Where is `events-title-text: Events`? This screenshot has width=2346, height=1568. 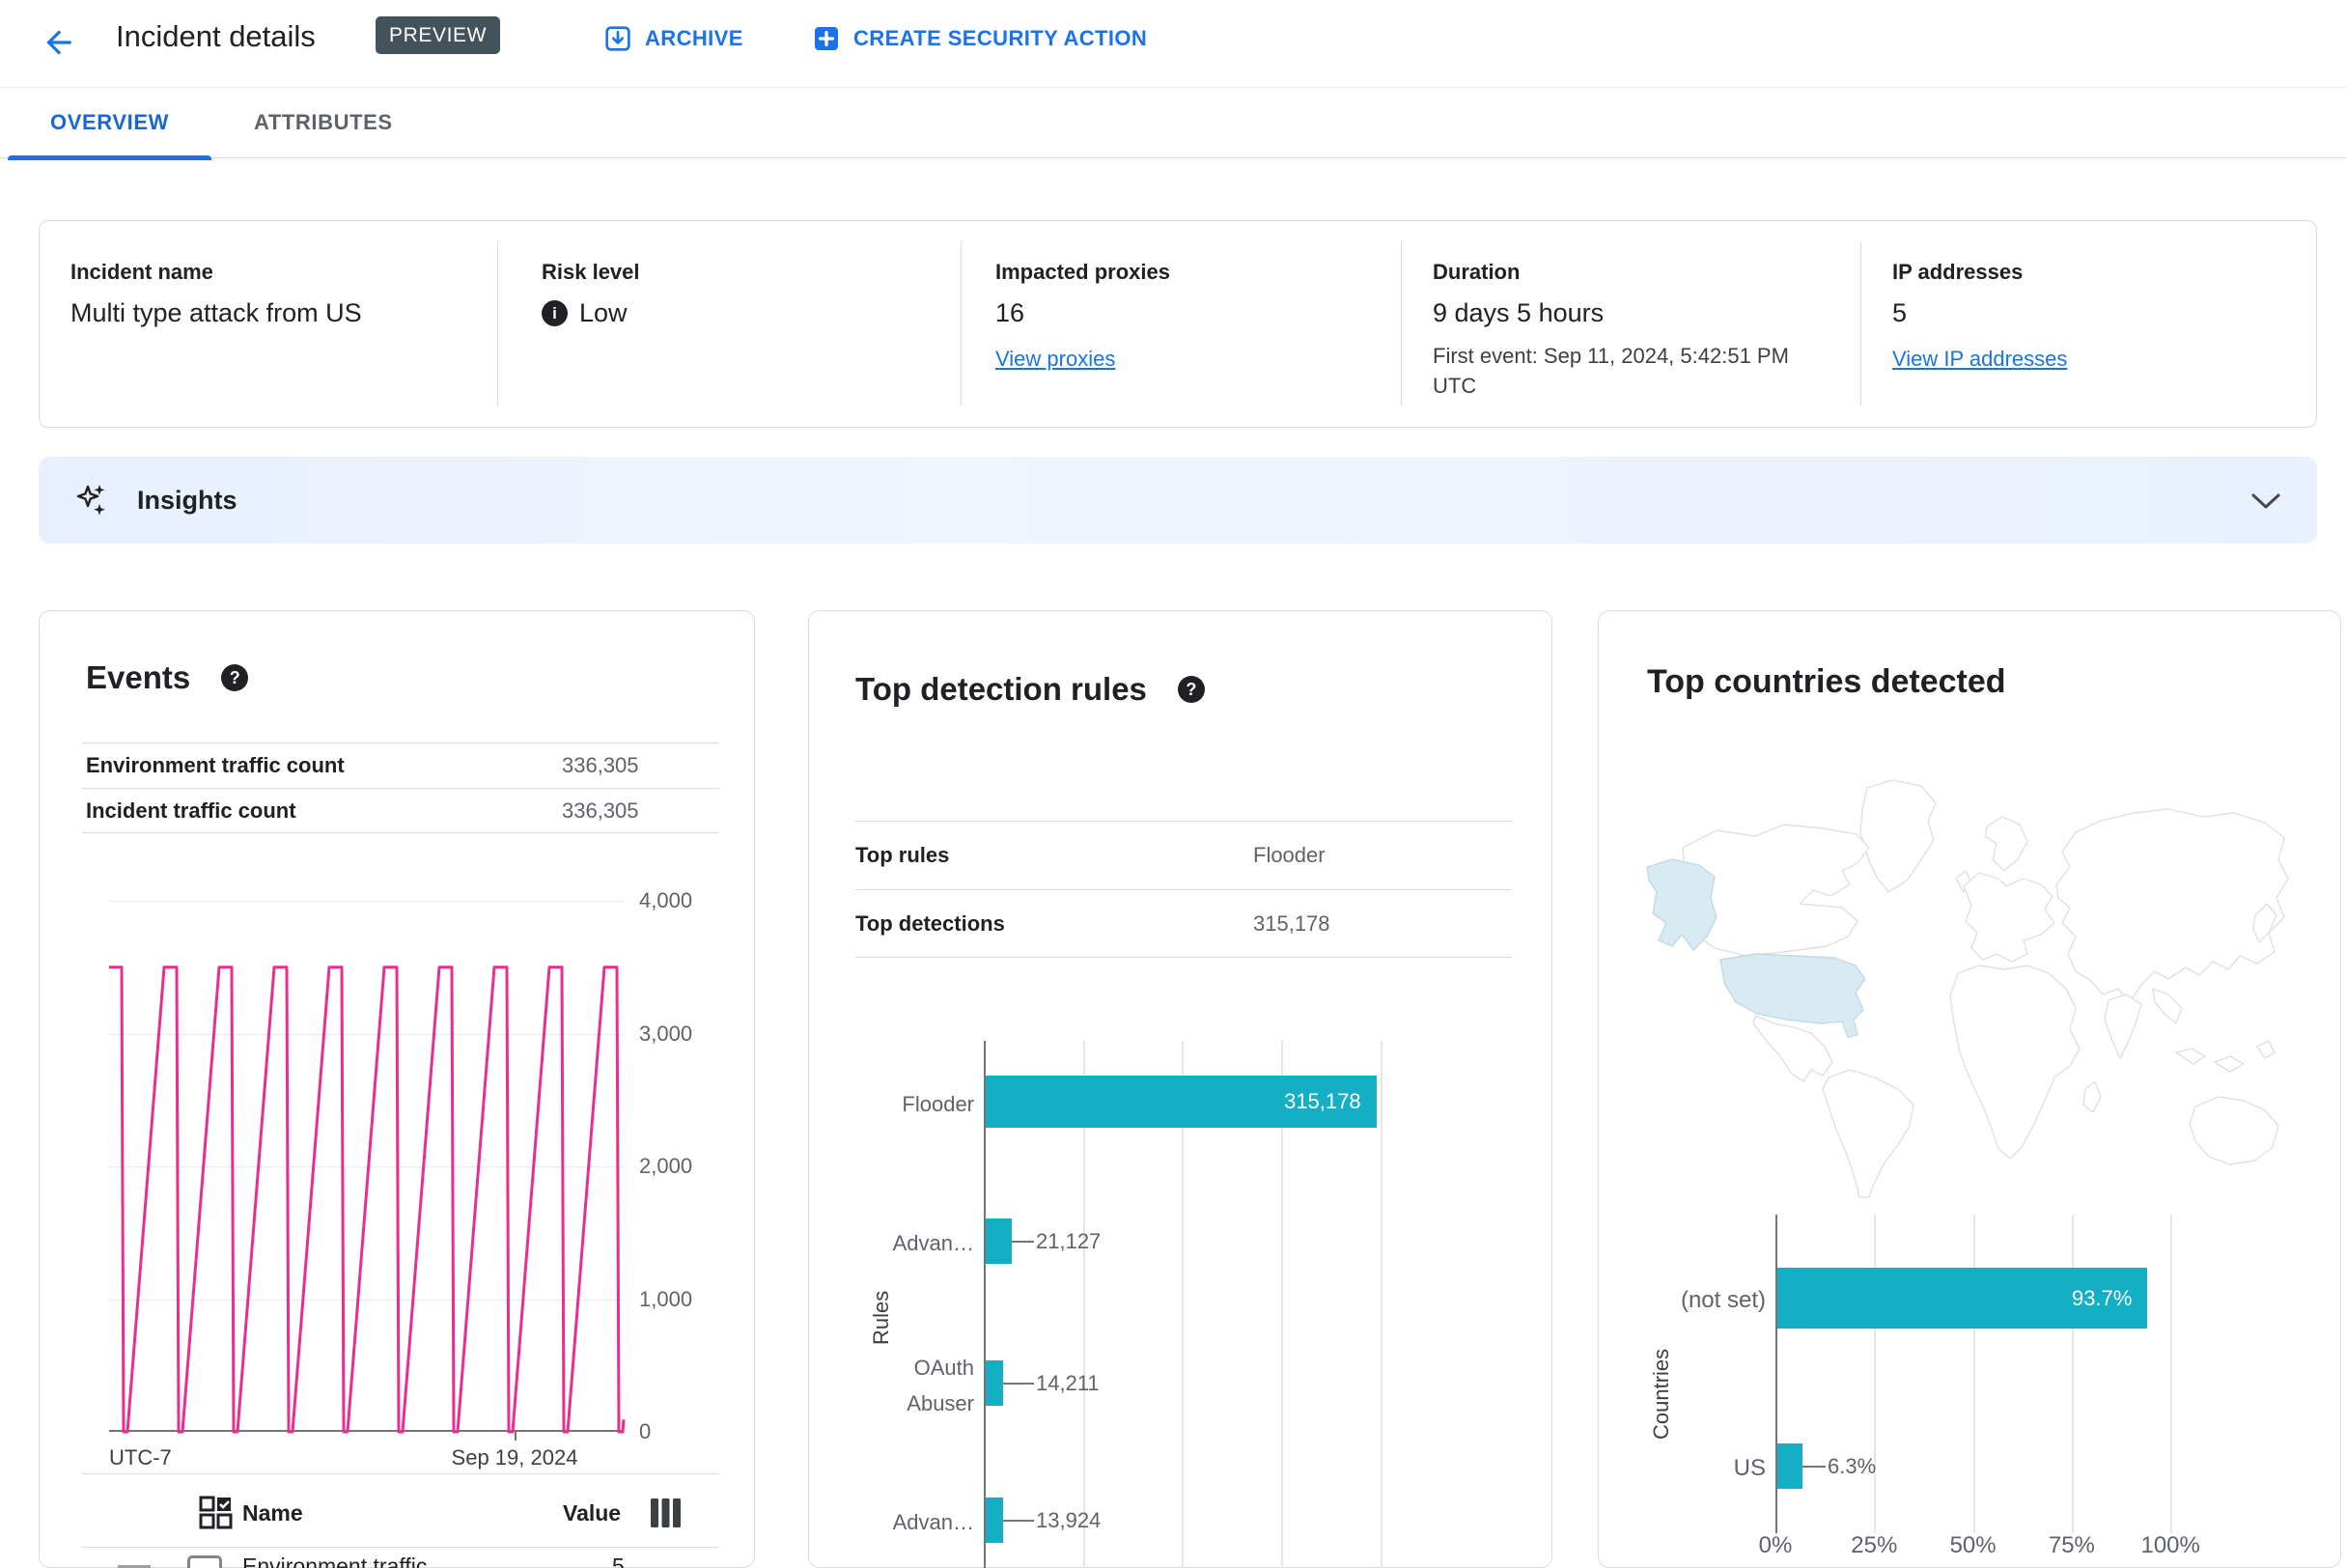
events-title-text: Events is located at coordinates (138, 677).